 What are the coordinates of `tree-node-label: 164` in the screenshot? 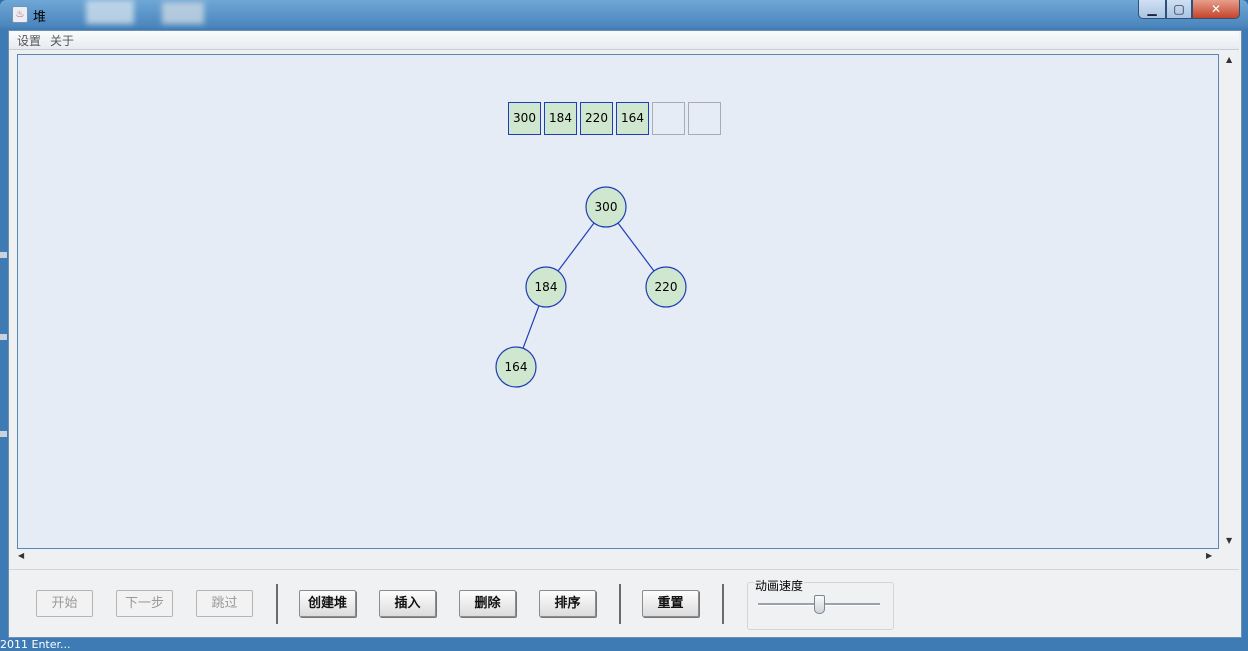 It's located at (516, 367).